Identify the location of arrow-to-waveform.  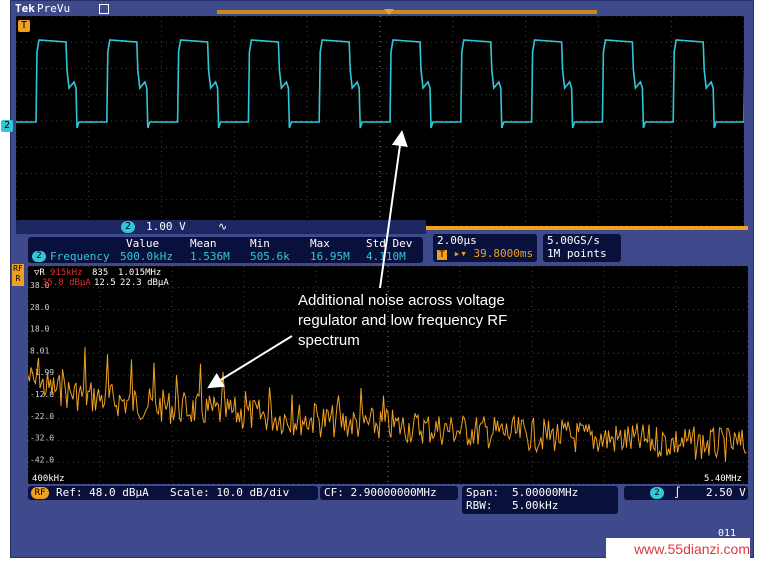
(393, 209).